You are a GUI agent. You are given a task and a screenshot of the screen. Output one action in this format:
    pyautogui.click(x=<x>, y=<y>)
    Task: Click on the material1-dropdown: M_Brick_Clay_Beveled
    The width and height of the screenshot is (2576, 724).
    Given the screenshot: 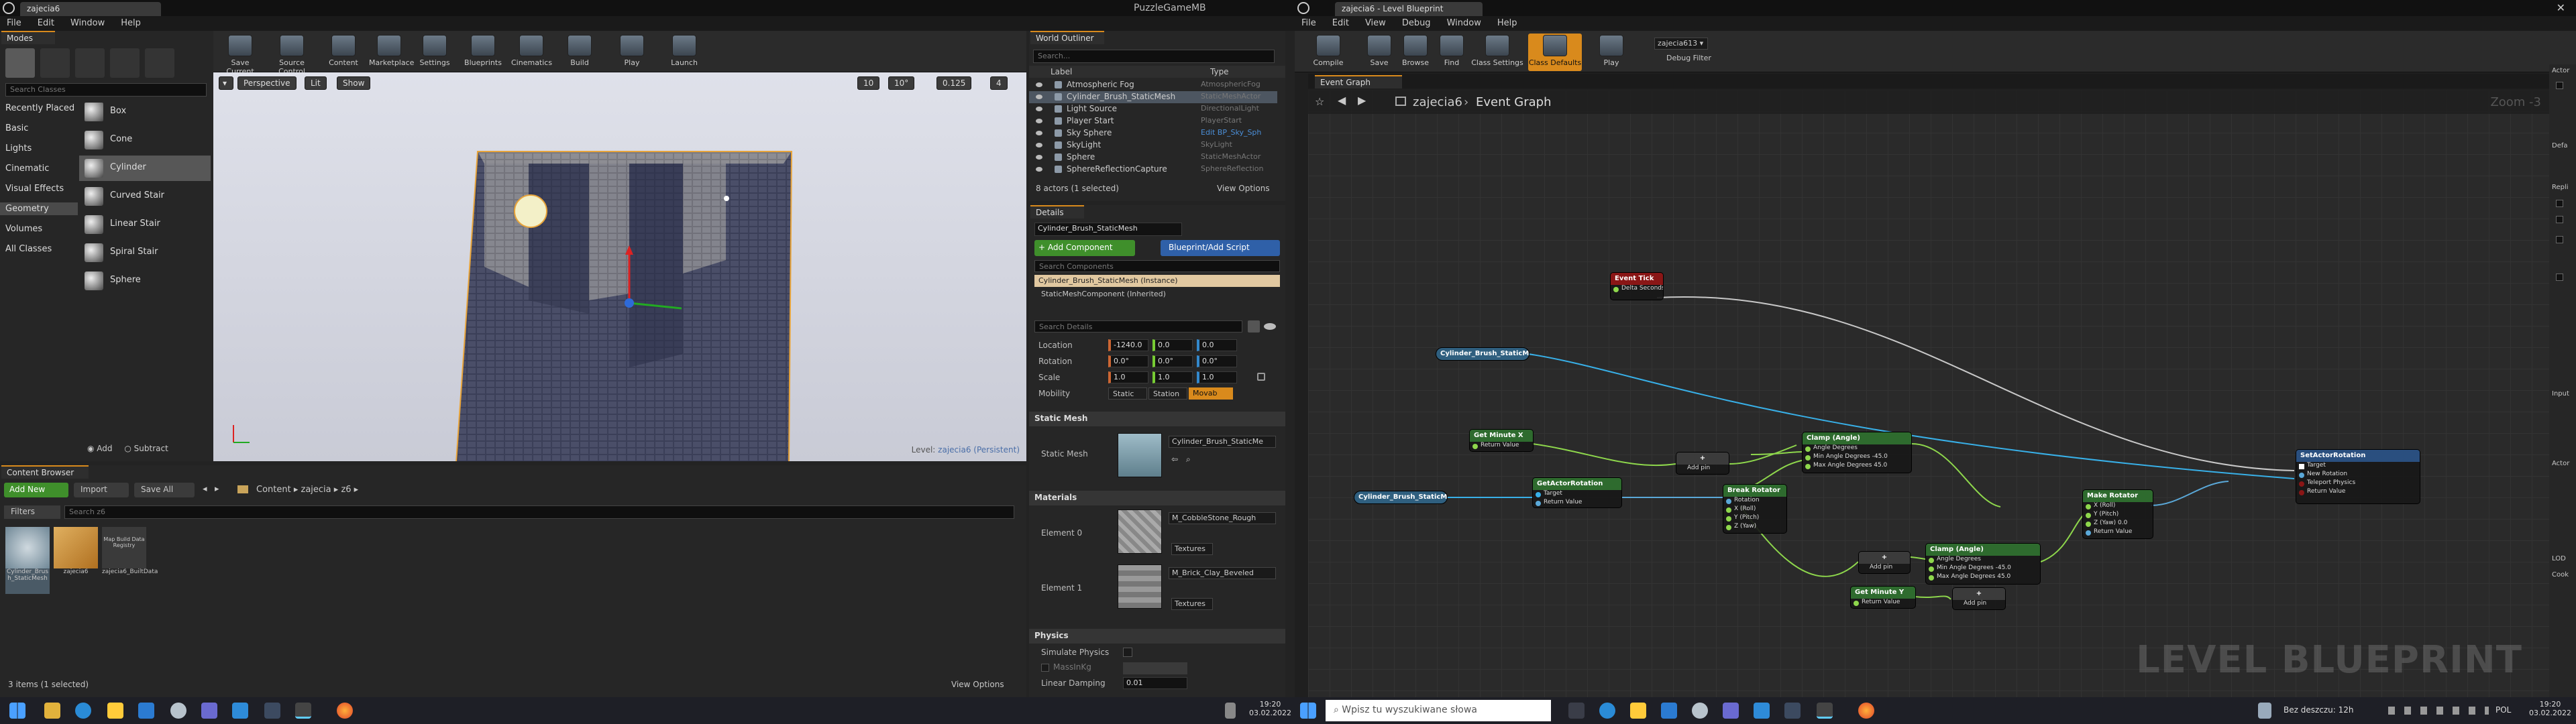 What is the action you would take?
    pyautogui.click(x=1222, y=573)
    